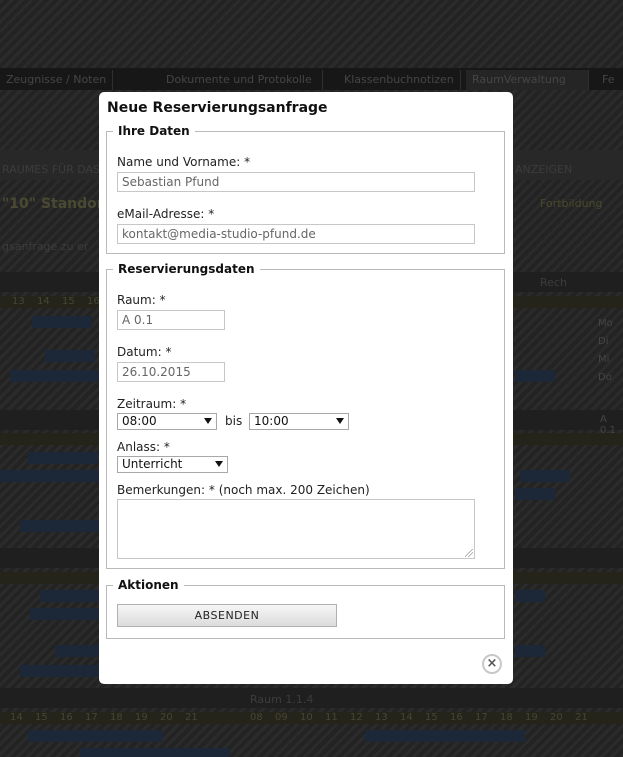 This screenshot has height=757, width=623. Describe the element at coordinates (492, 664) in the screenshot. I see `close-icon: ×` at that location.